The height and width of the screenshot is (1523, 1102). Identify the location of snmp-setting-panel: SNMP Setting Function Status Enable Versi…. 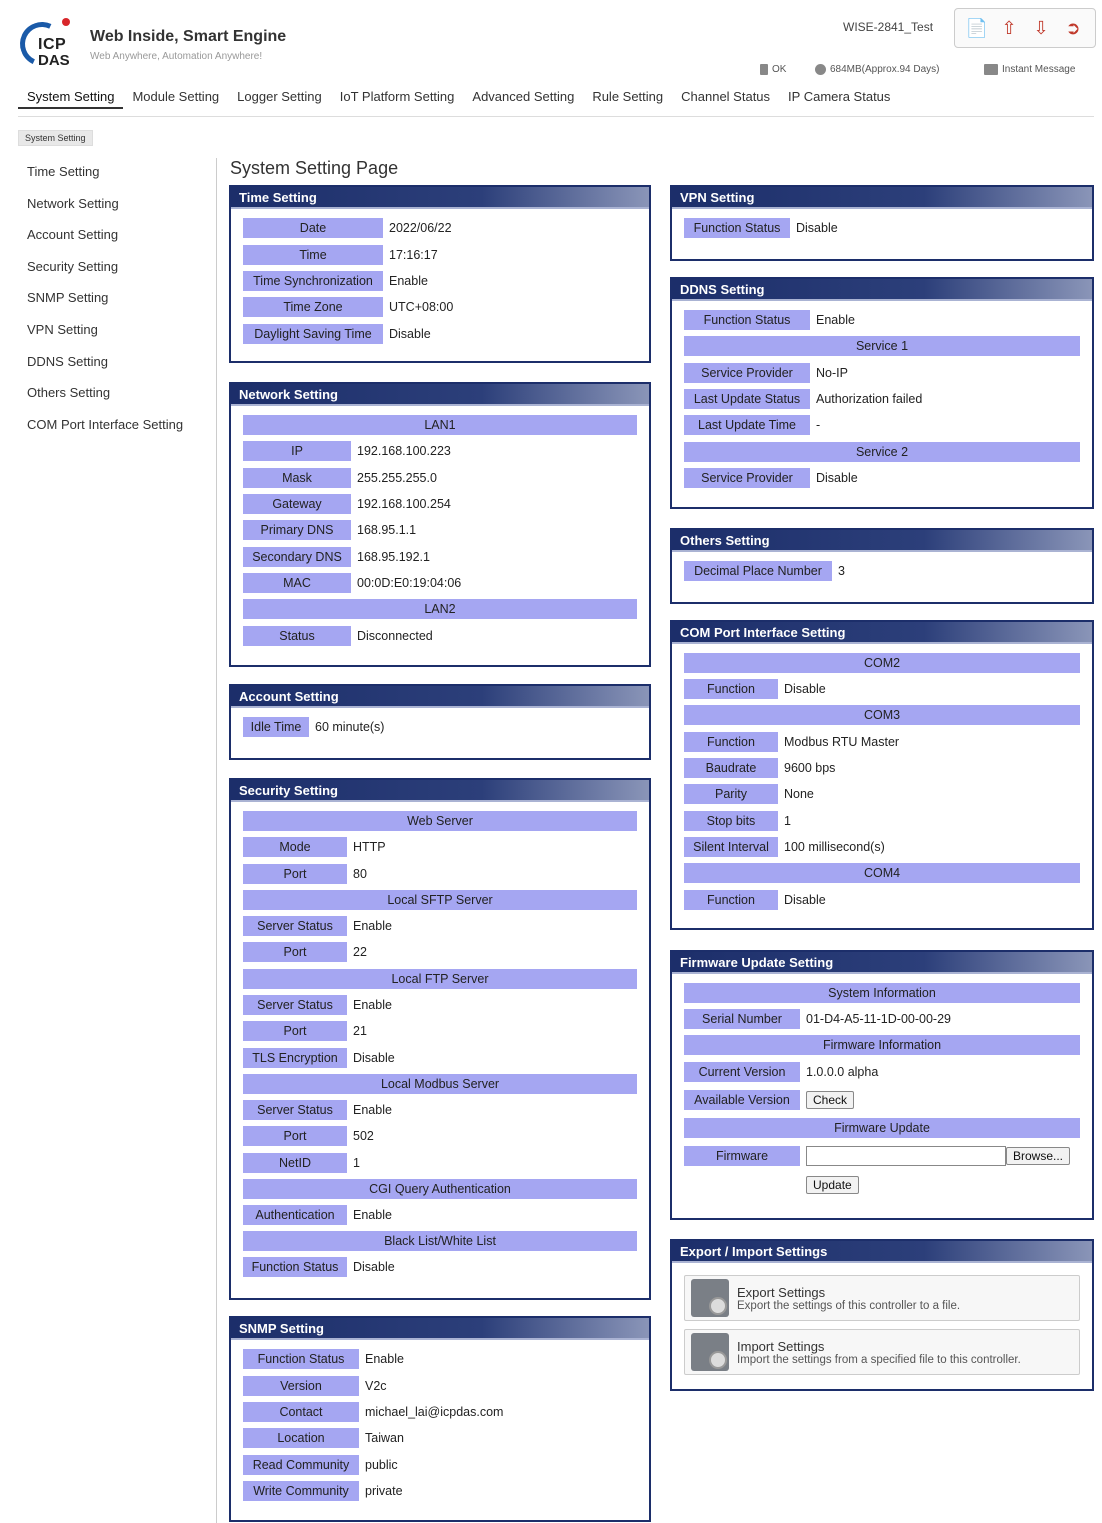
(440, 1419).